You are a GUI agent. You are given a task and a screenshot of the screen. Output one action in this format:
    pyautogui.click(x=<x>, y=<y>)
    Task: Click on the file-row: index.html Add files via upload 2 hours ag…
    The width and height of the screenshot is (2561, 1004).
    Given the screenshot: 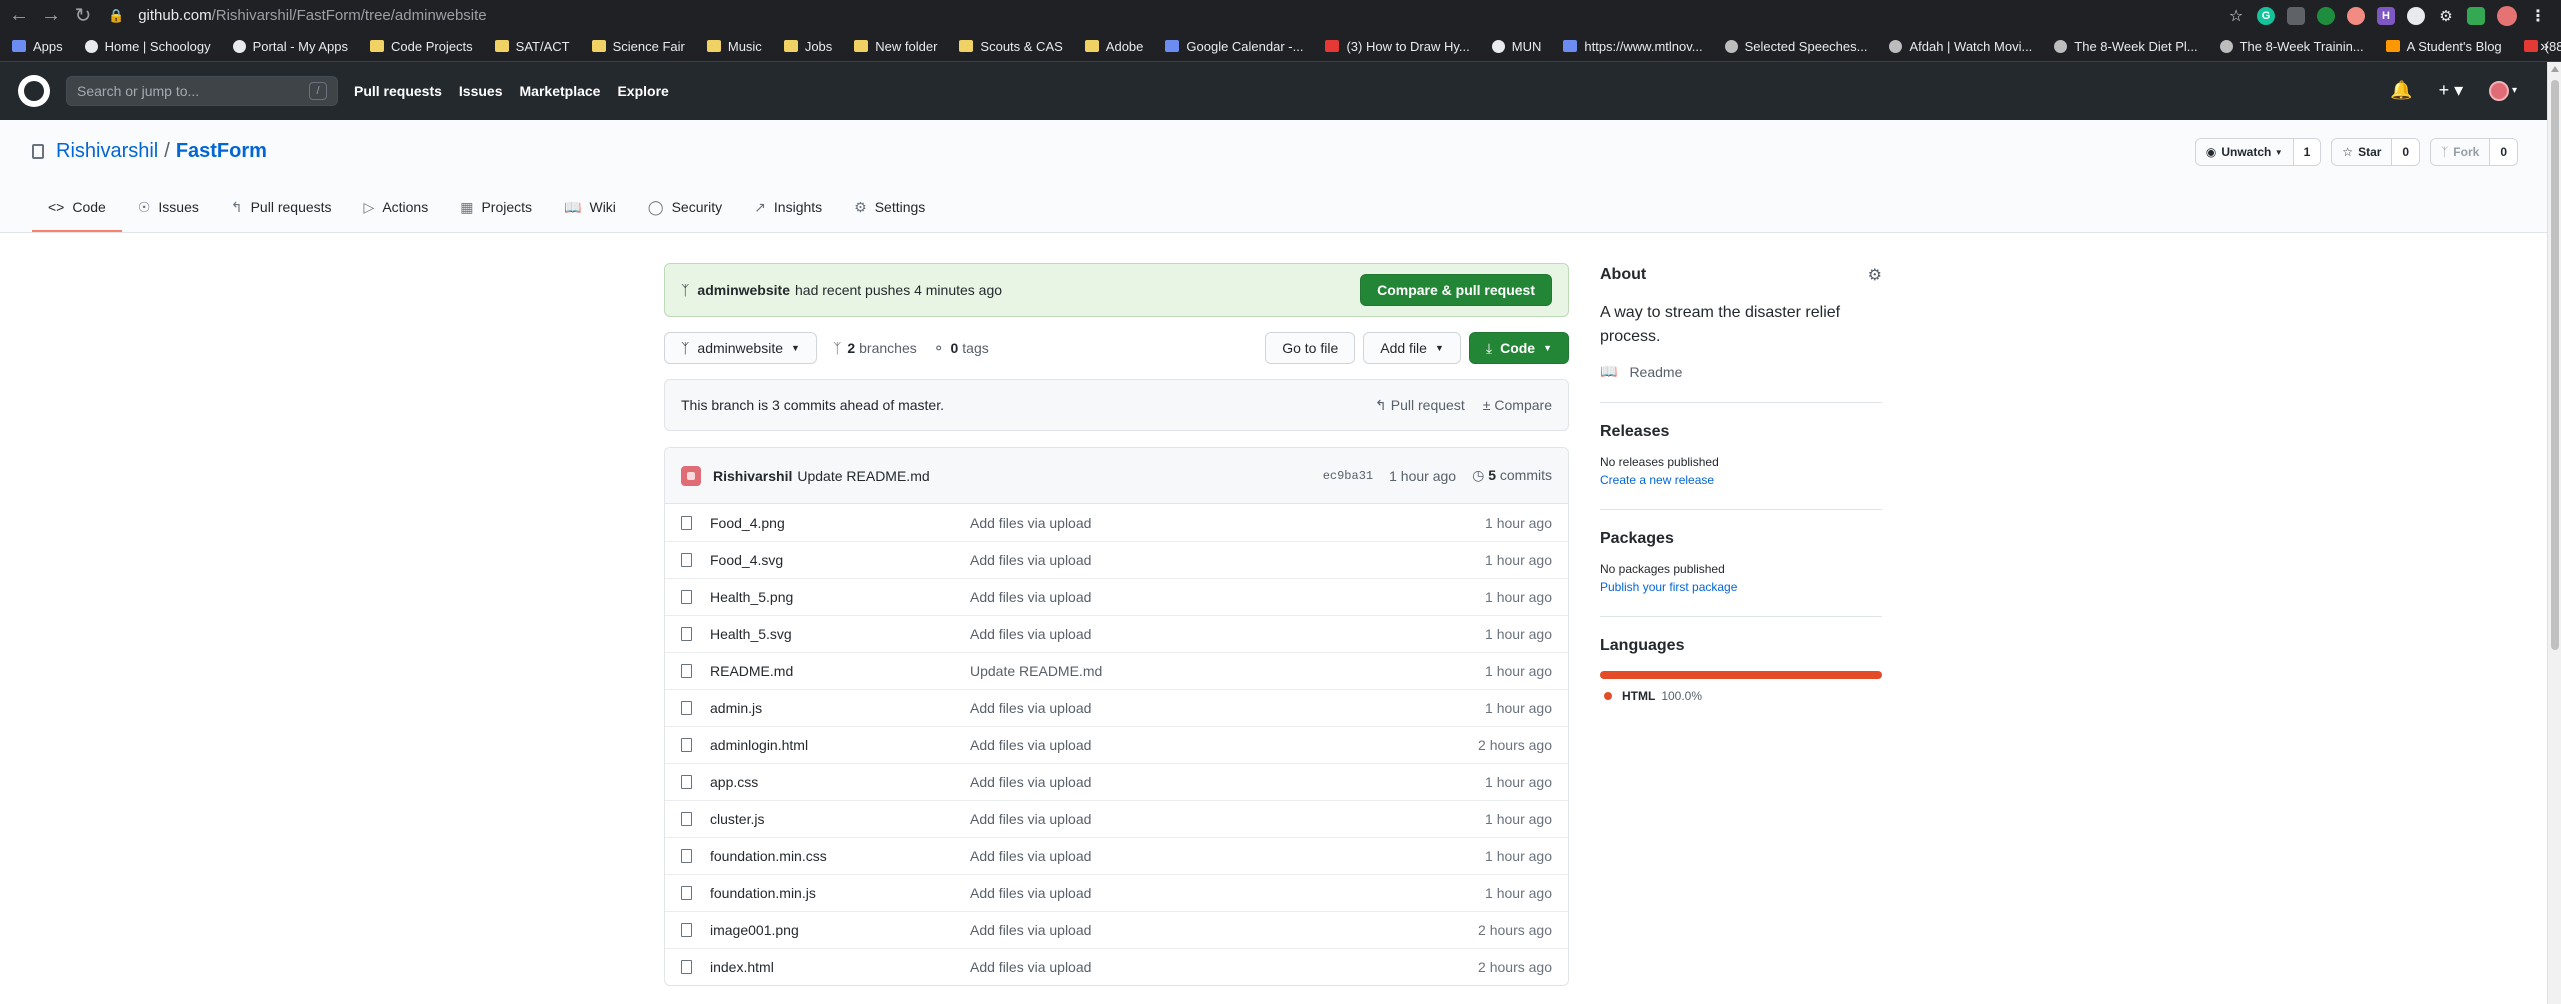 What is the action you would take?
    pyautogui.click(x=1116, y=966)
    